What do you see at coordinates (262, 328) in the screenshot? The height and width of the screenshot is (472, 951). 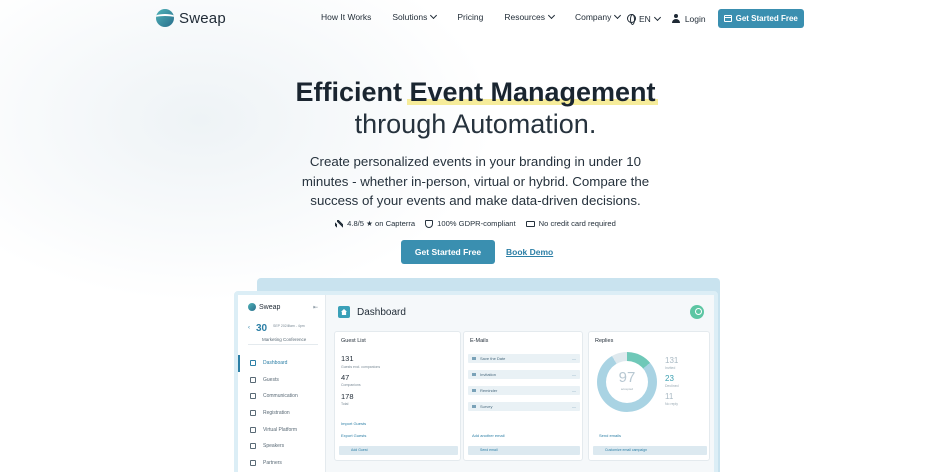 I see `event-day: 30` at bounding box center [262, 328].